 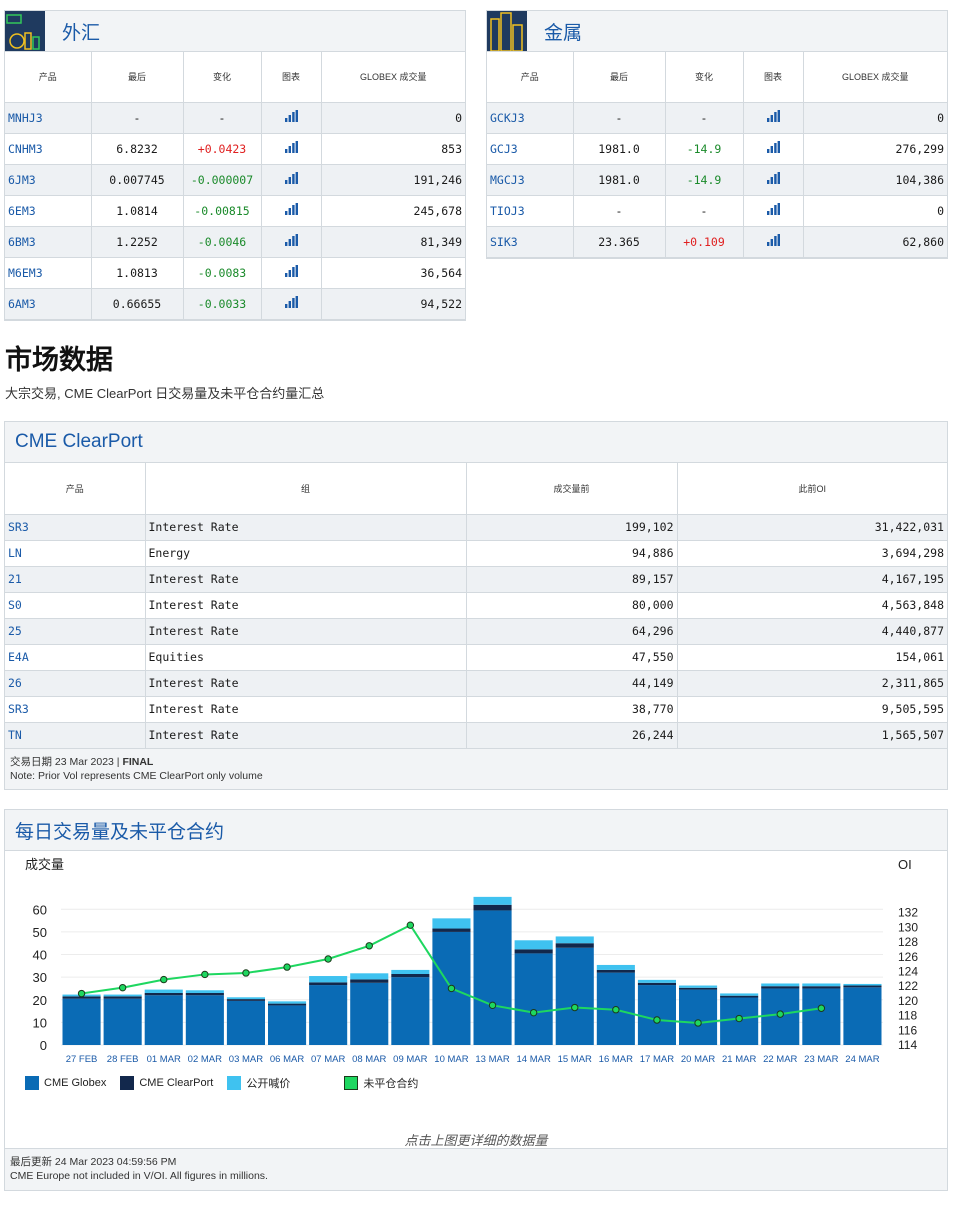 What do you see at coordinates (137, 77) in the screenshot?
I see `fx-header-cell: 最后` at bounding box center [137, 77].